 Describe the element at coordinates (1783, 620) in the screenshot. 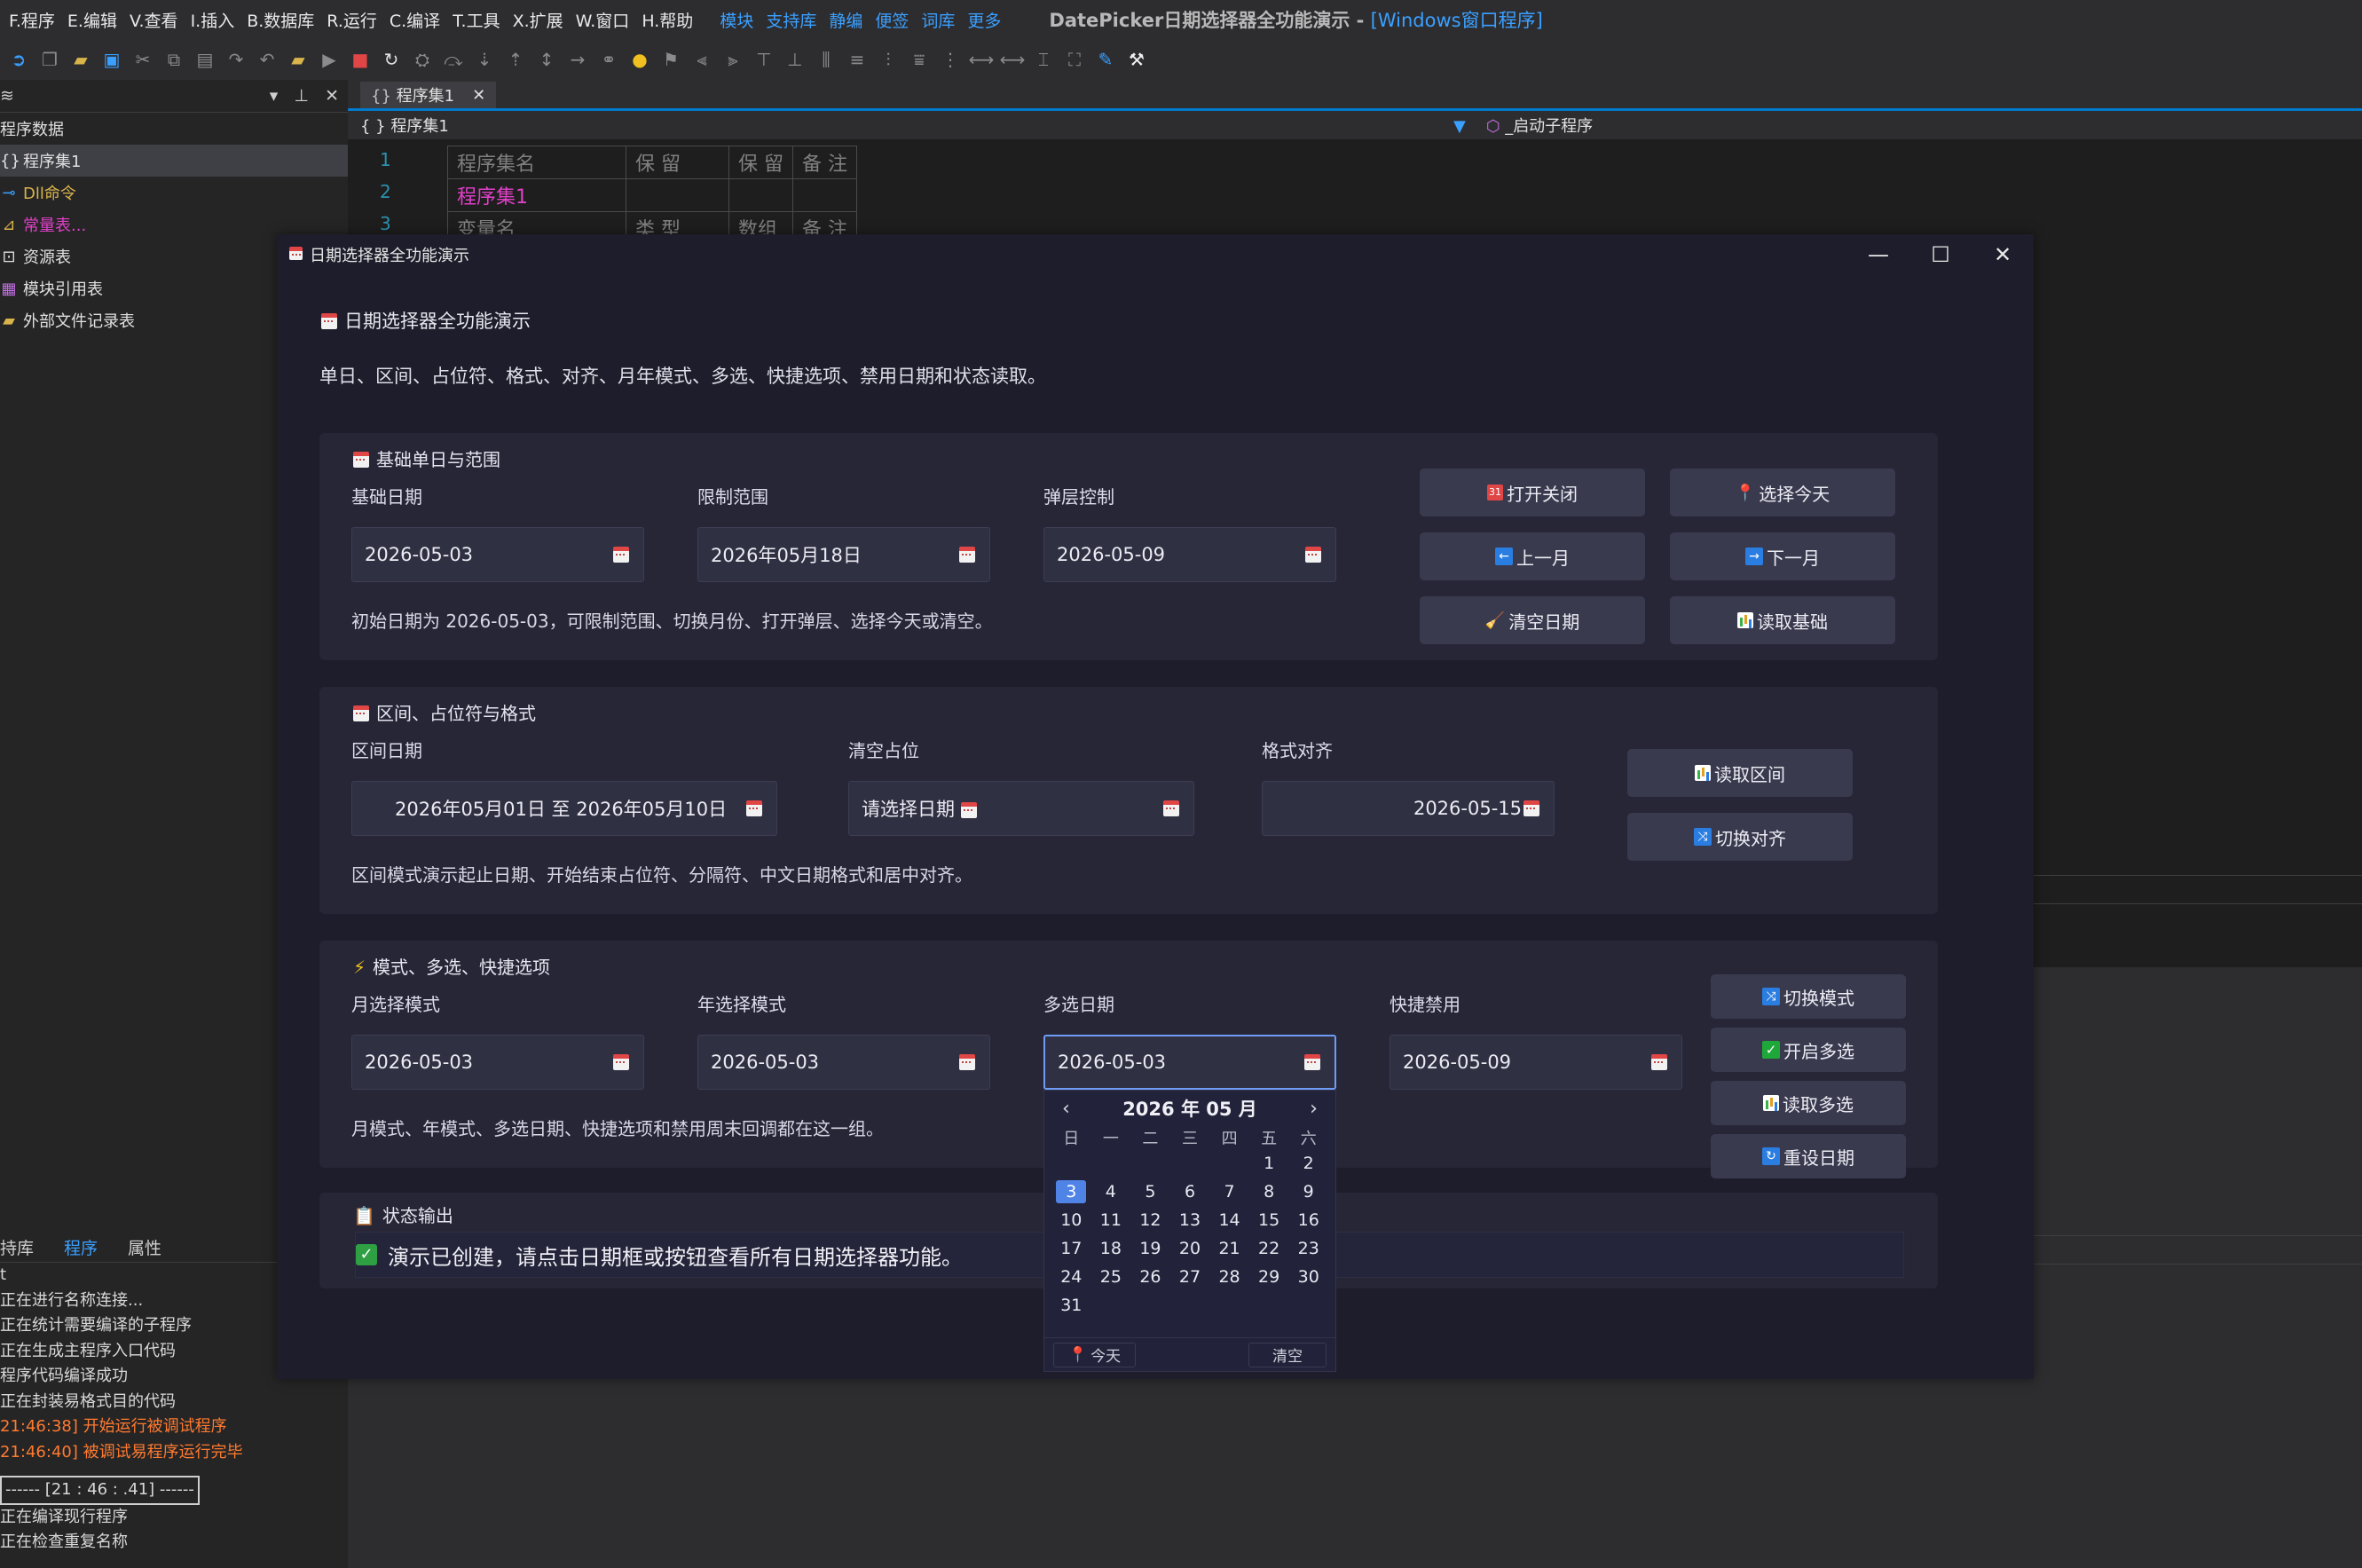

I see `read-basic-button: 读取基础` at that location.